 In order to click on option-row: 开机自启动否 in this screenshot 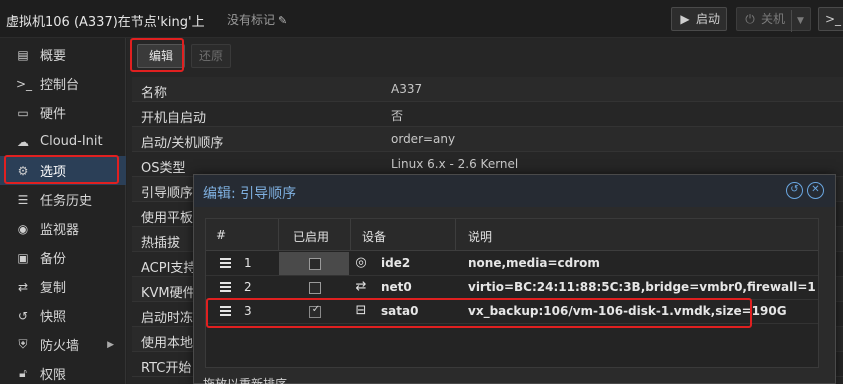, I will do `click(487, 114)`.